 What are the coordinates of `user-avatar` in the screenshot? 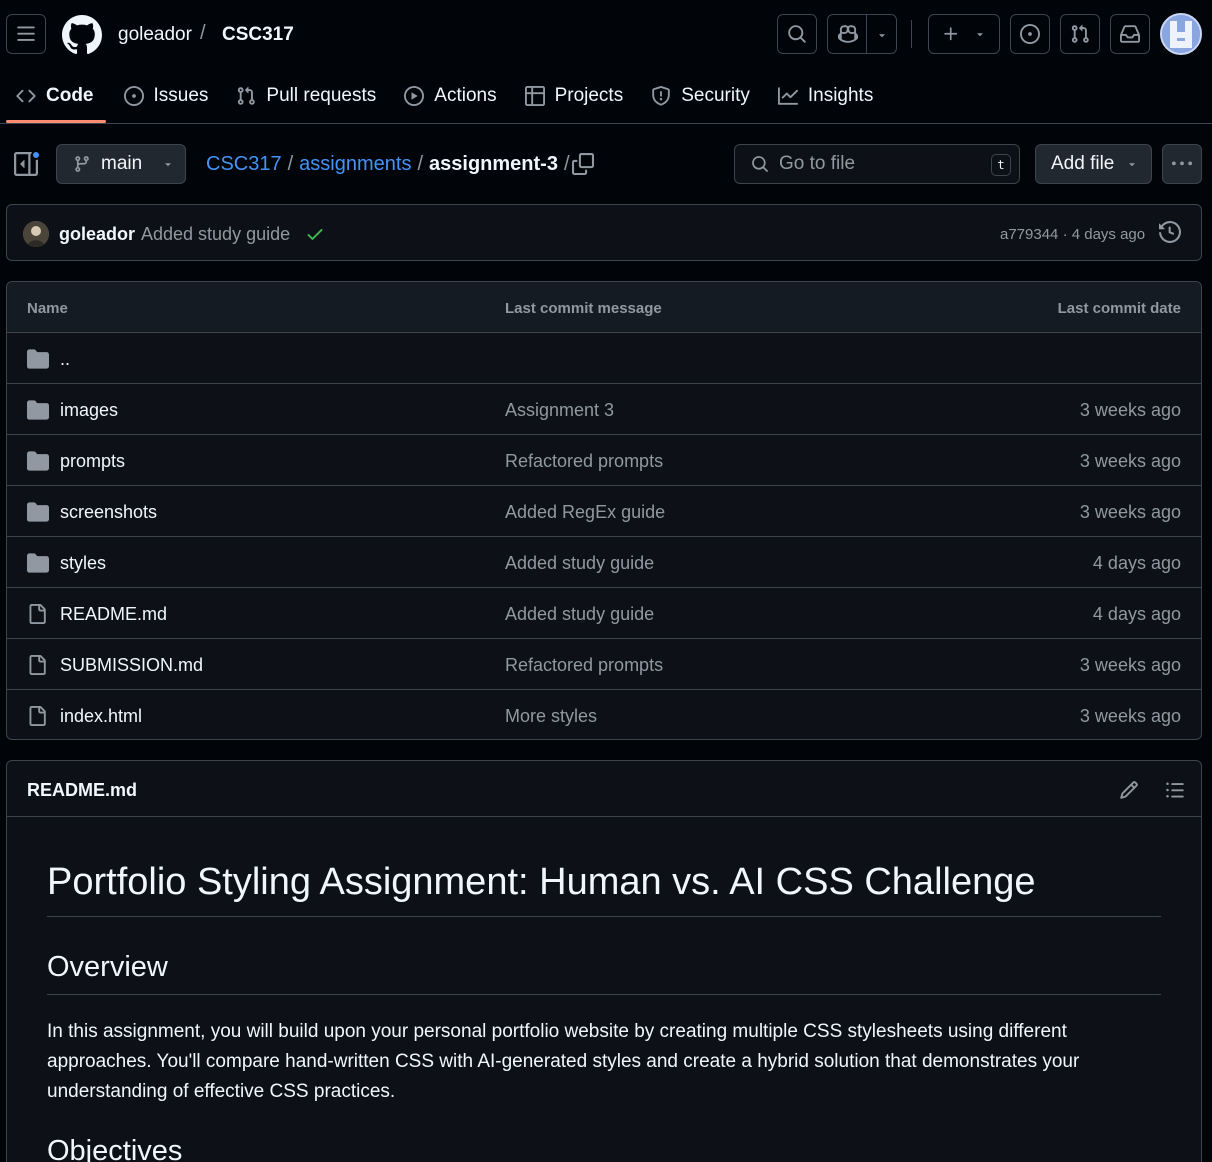 It's located at (1181, 34).